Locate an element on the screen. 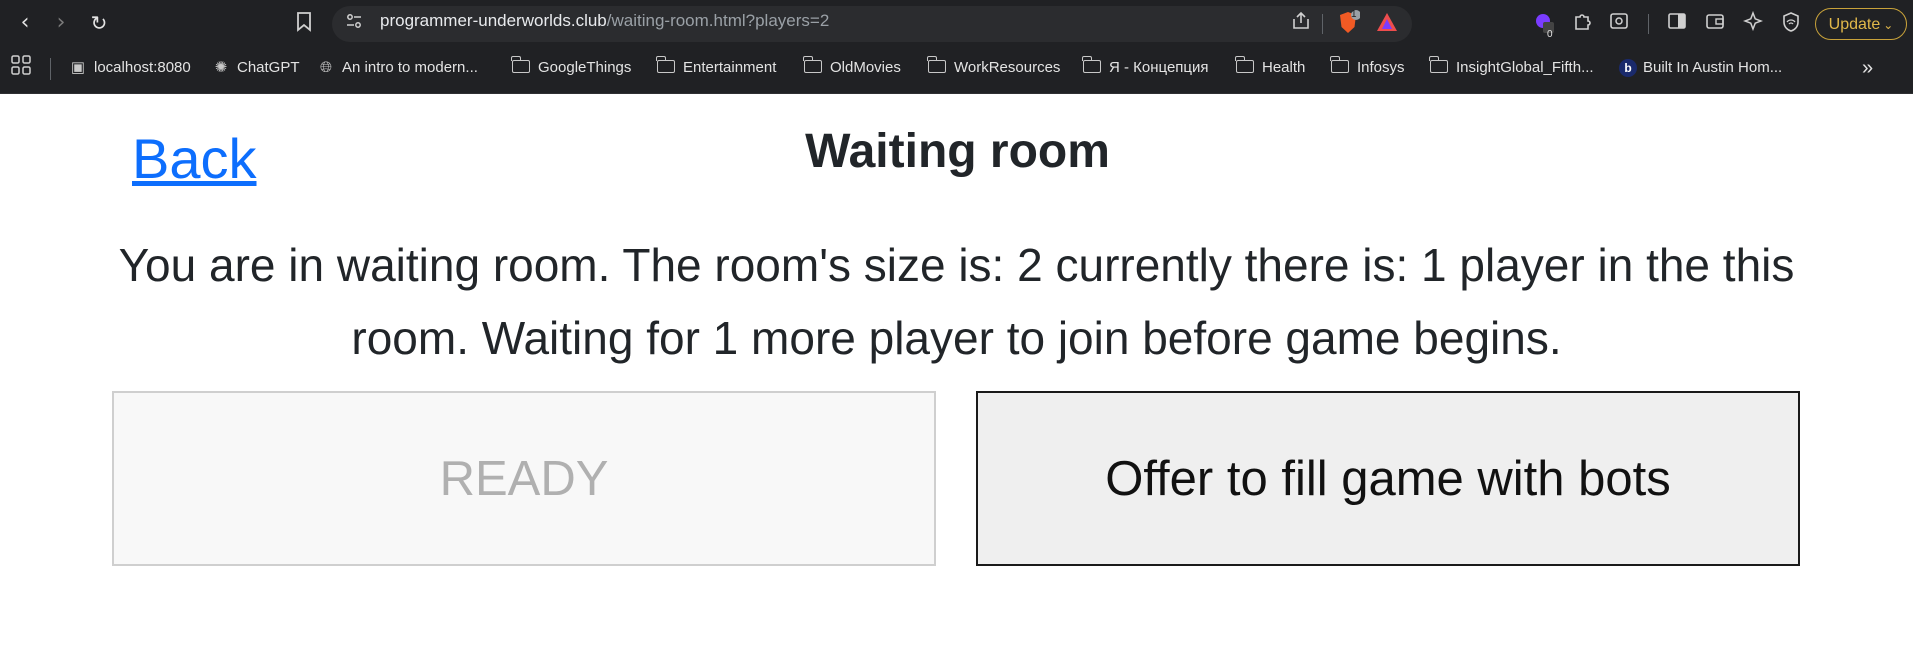  page-icon: ▣ is located at coordinates (78, 67).